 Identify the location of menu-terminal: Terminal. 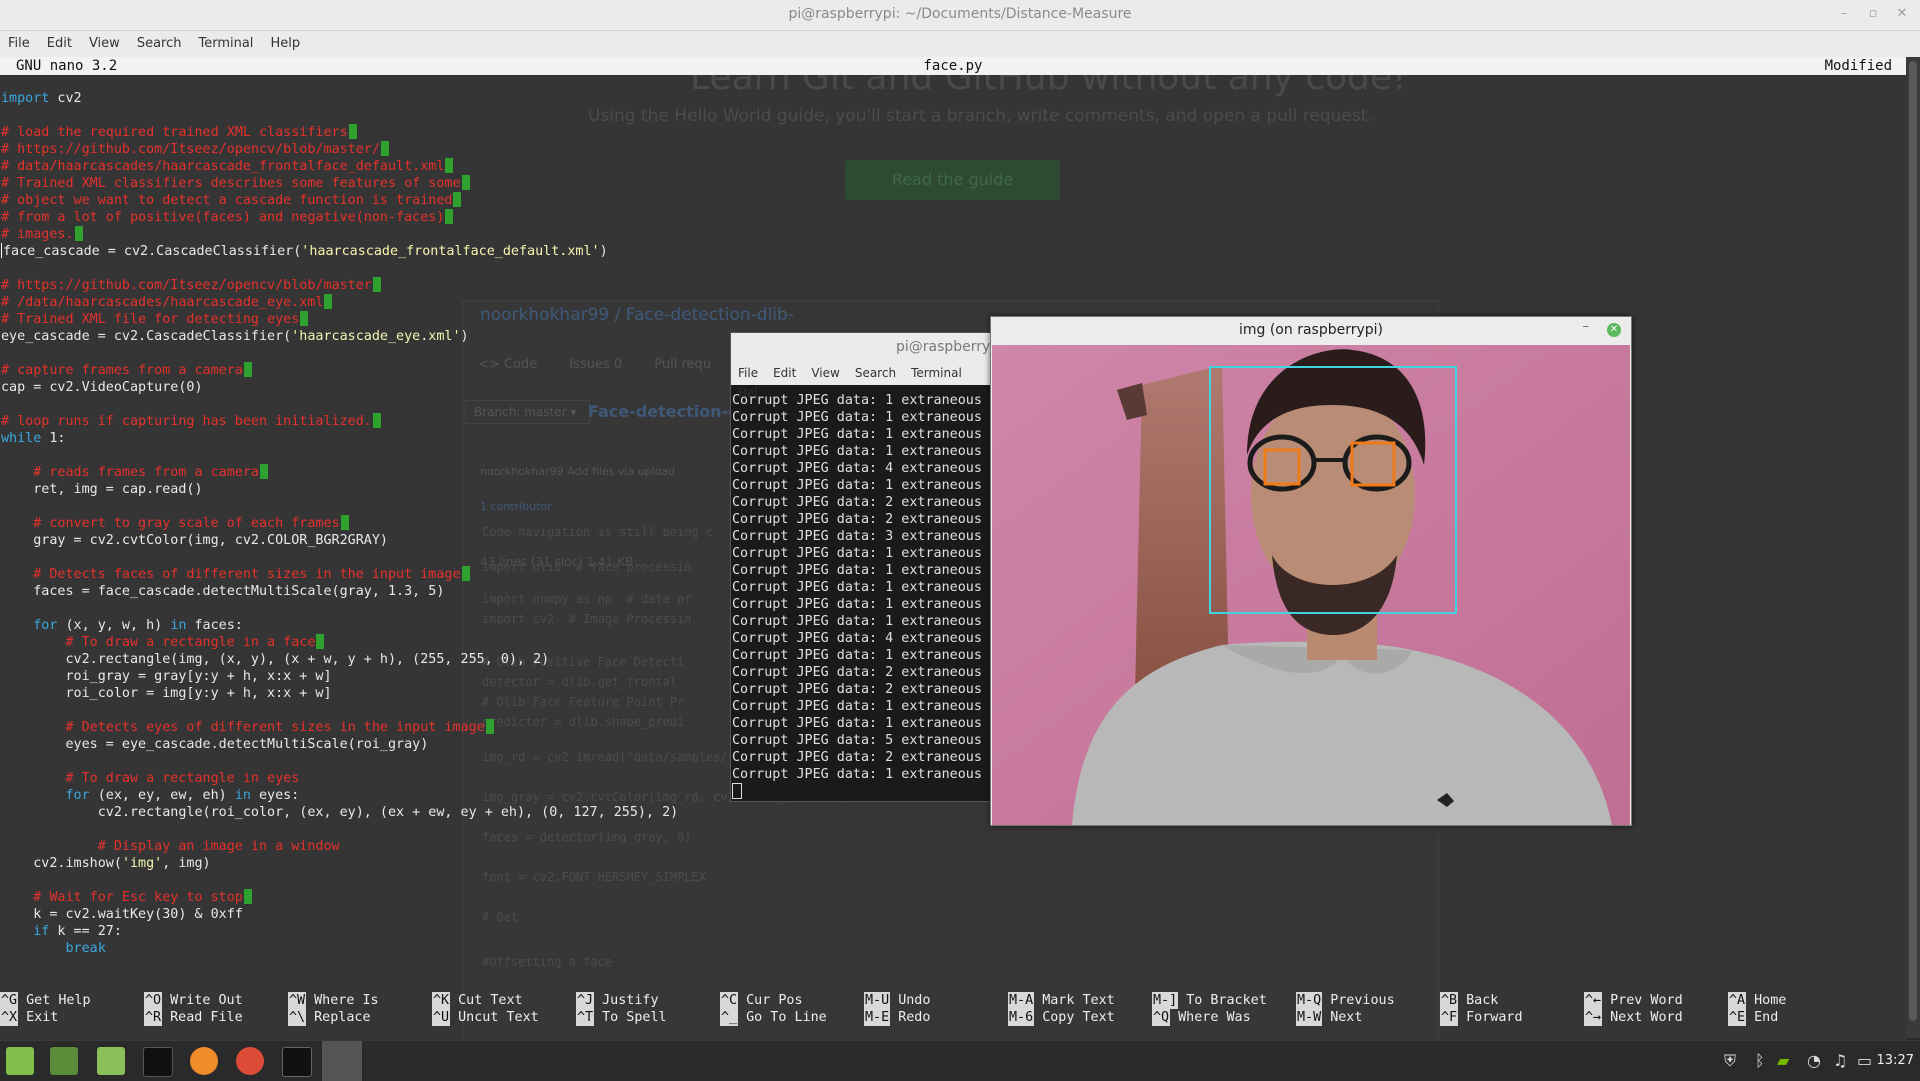
(226, 41).